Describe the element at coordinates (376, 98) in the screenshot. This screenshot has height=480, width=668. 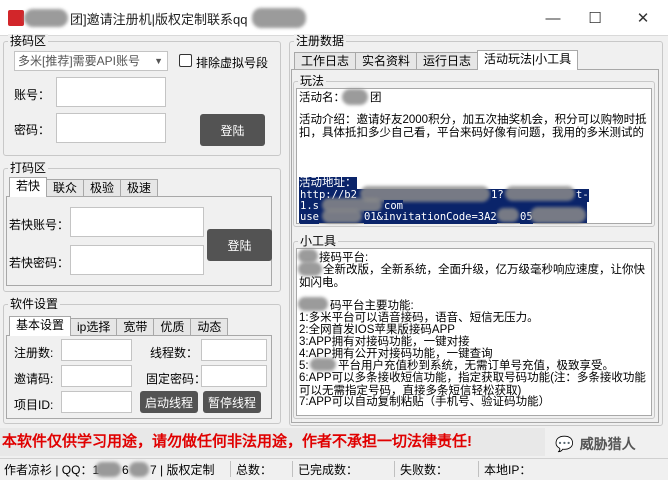
I see `activity-name-suffix: 团` at that location.